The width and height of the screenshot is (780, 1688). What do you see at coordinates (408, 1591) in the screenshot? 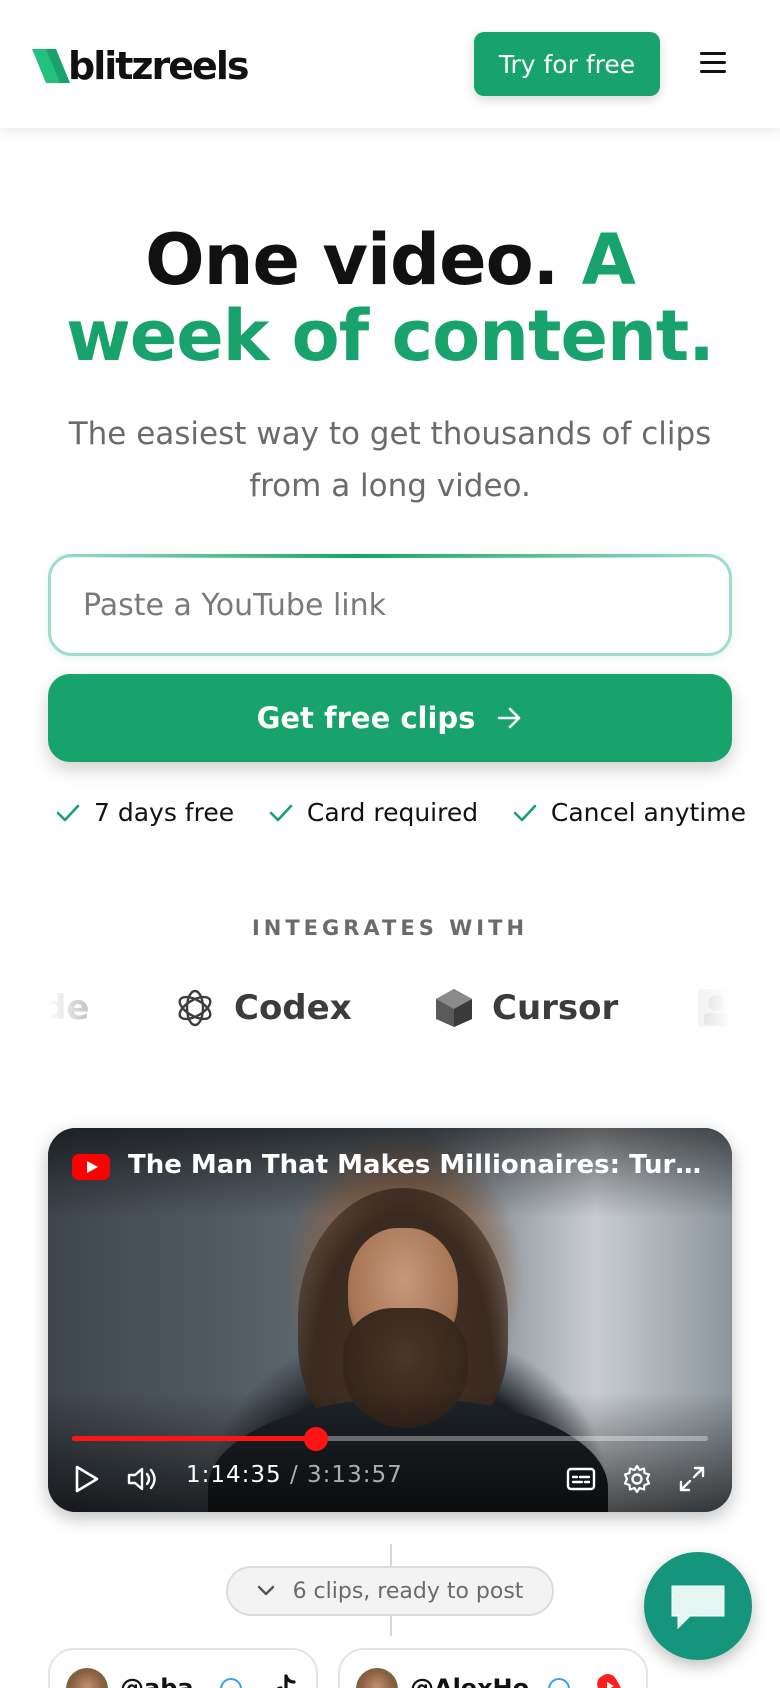
I see `clips-ready-label: 6 clips, ready to post` at bounding box center [408, 1591].